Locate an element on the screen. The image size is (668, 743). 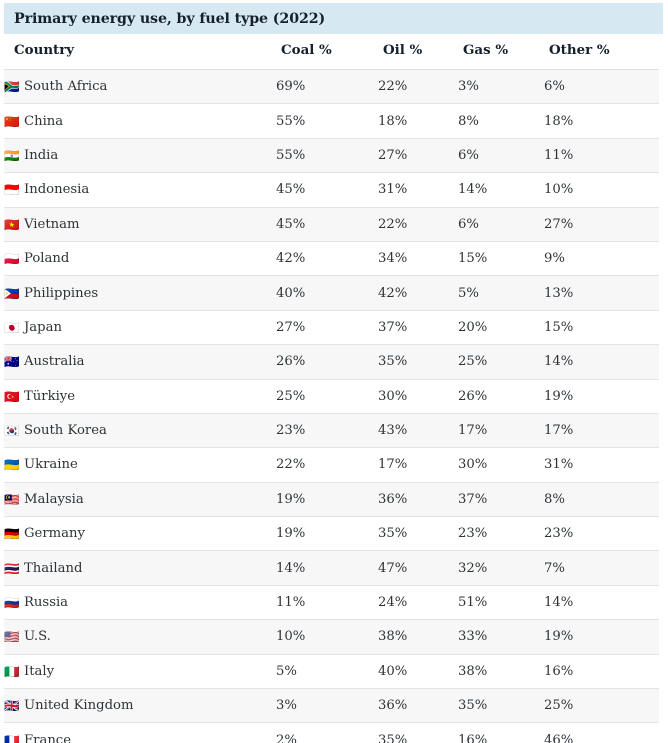
cell-gas-percent: 33% is located at coordinates (501, 637).